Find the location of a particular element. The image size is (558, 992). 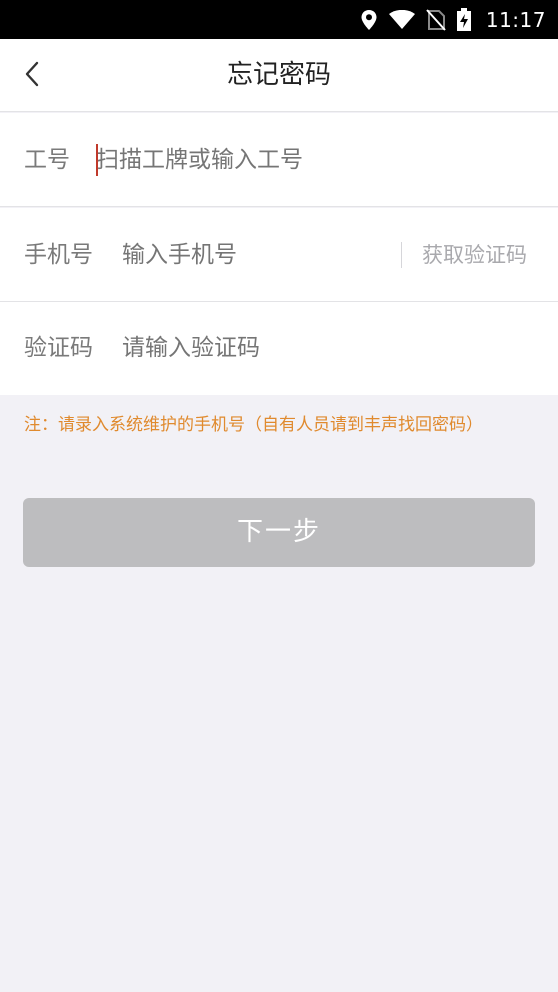

battery-charging-icon is located at coordinates (464, 19).